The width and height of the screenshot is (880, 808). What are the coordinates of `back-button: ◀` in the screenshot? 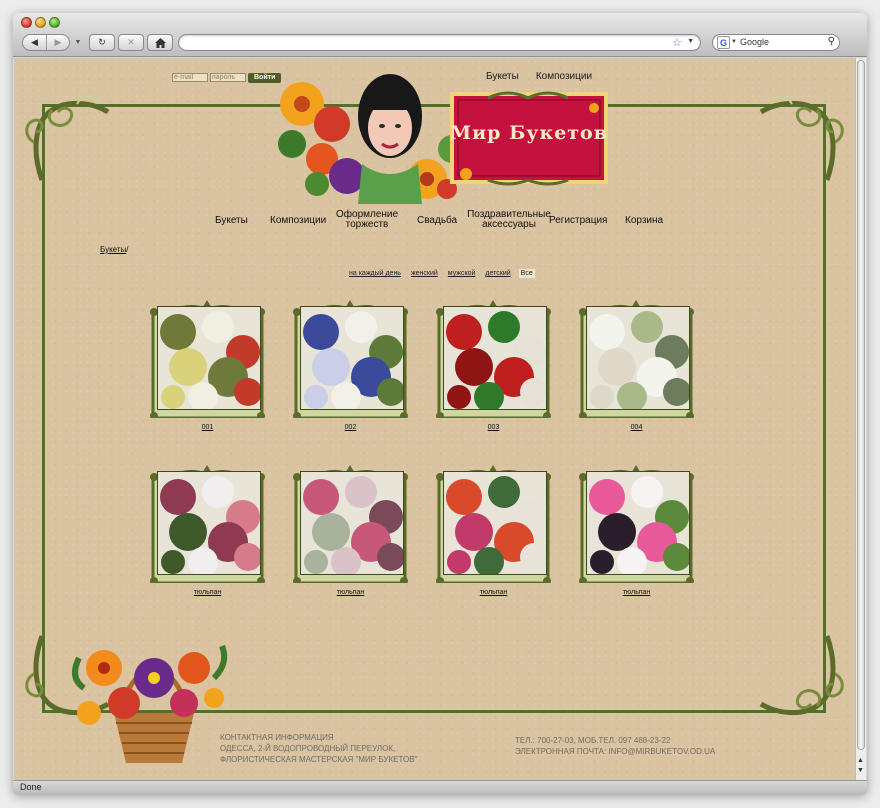 It's located at (34, 42).